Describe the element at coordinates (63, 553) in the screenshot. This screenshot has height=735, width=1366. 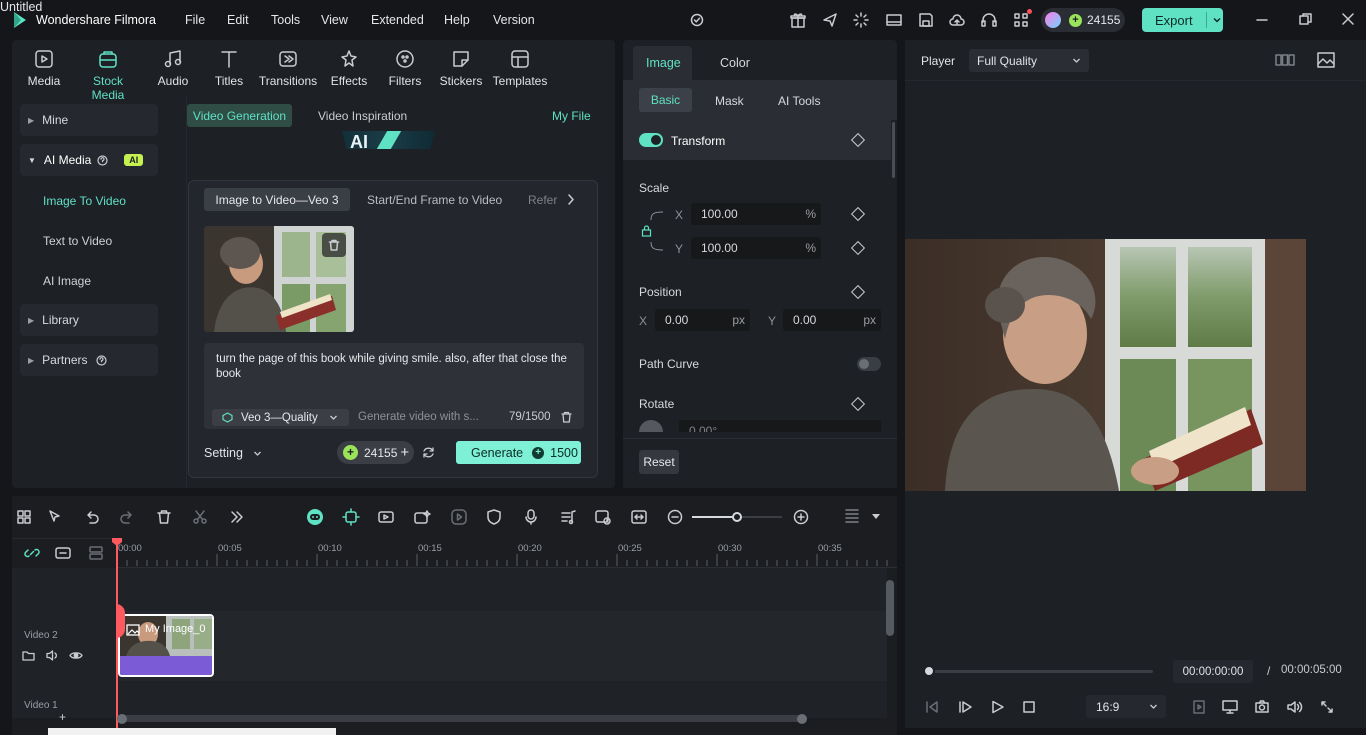
I see `add-track-icon` at that location.